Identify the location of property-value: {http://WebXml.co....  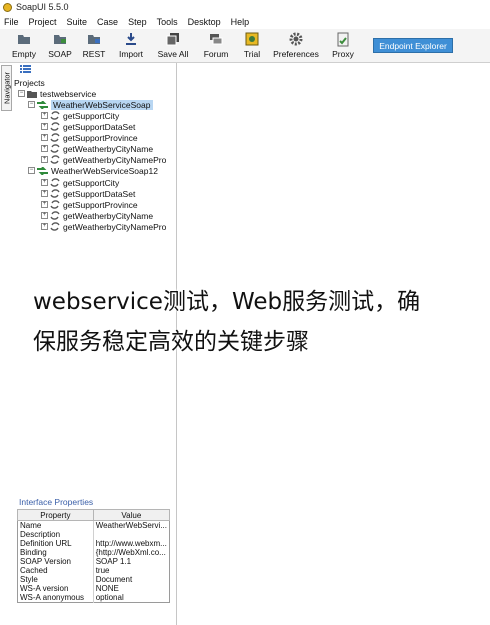
(130, 552).